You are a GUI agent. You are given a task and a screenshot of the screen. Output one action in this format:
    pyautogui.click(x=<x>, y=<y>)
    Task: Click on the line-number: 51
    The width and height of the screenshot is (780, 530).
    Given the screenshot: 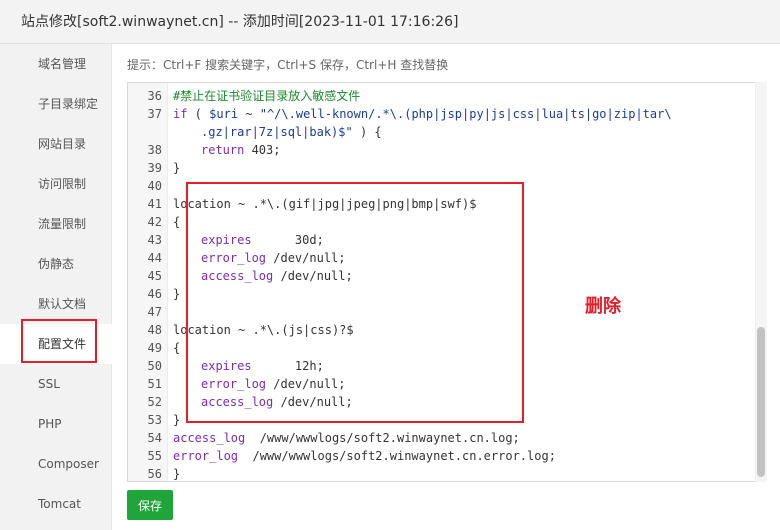 What is the action you would take?
    pyautogui.click(x=154, y=384)
    